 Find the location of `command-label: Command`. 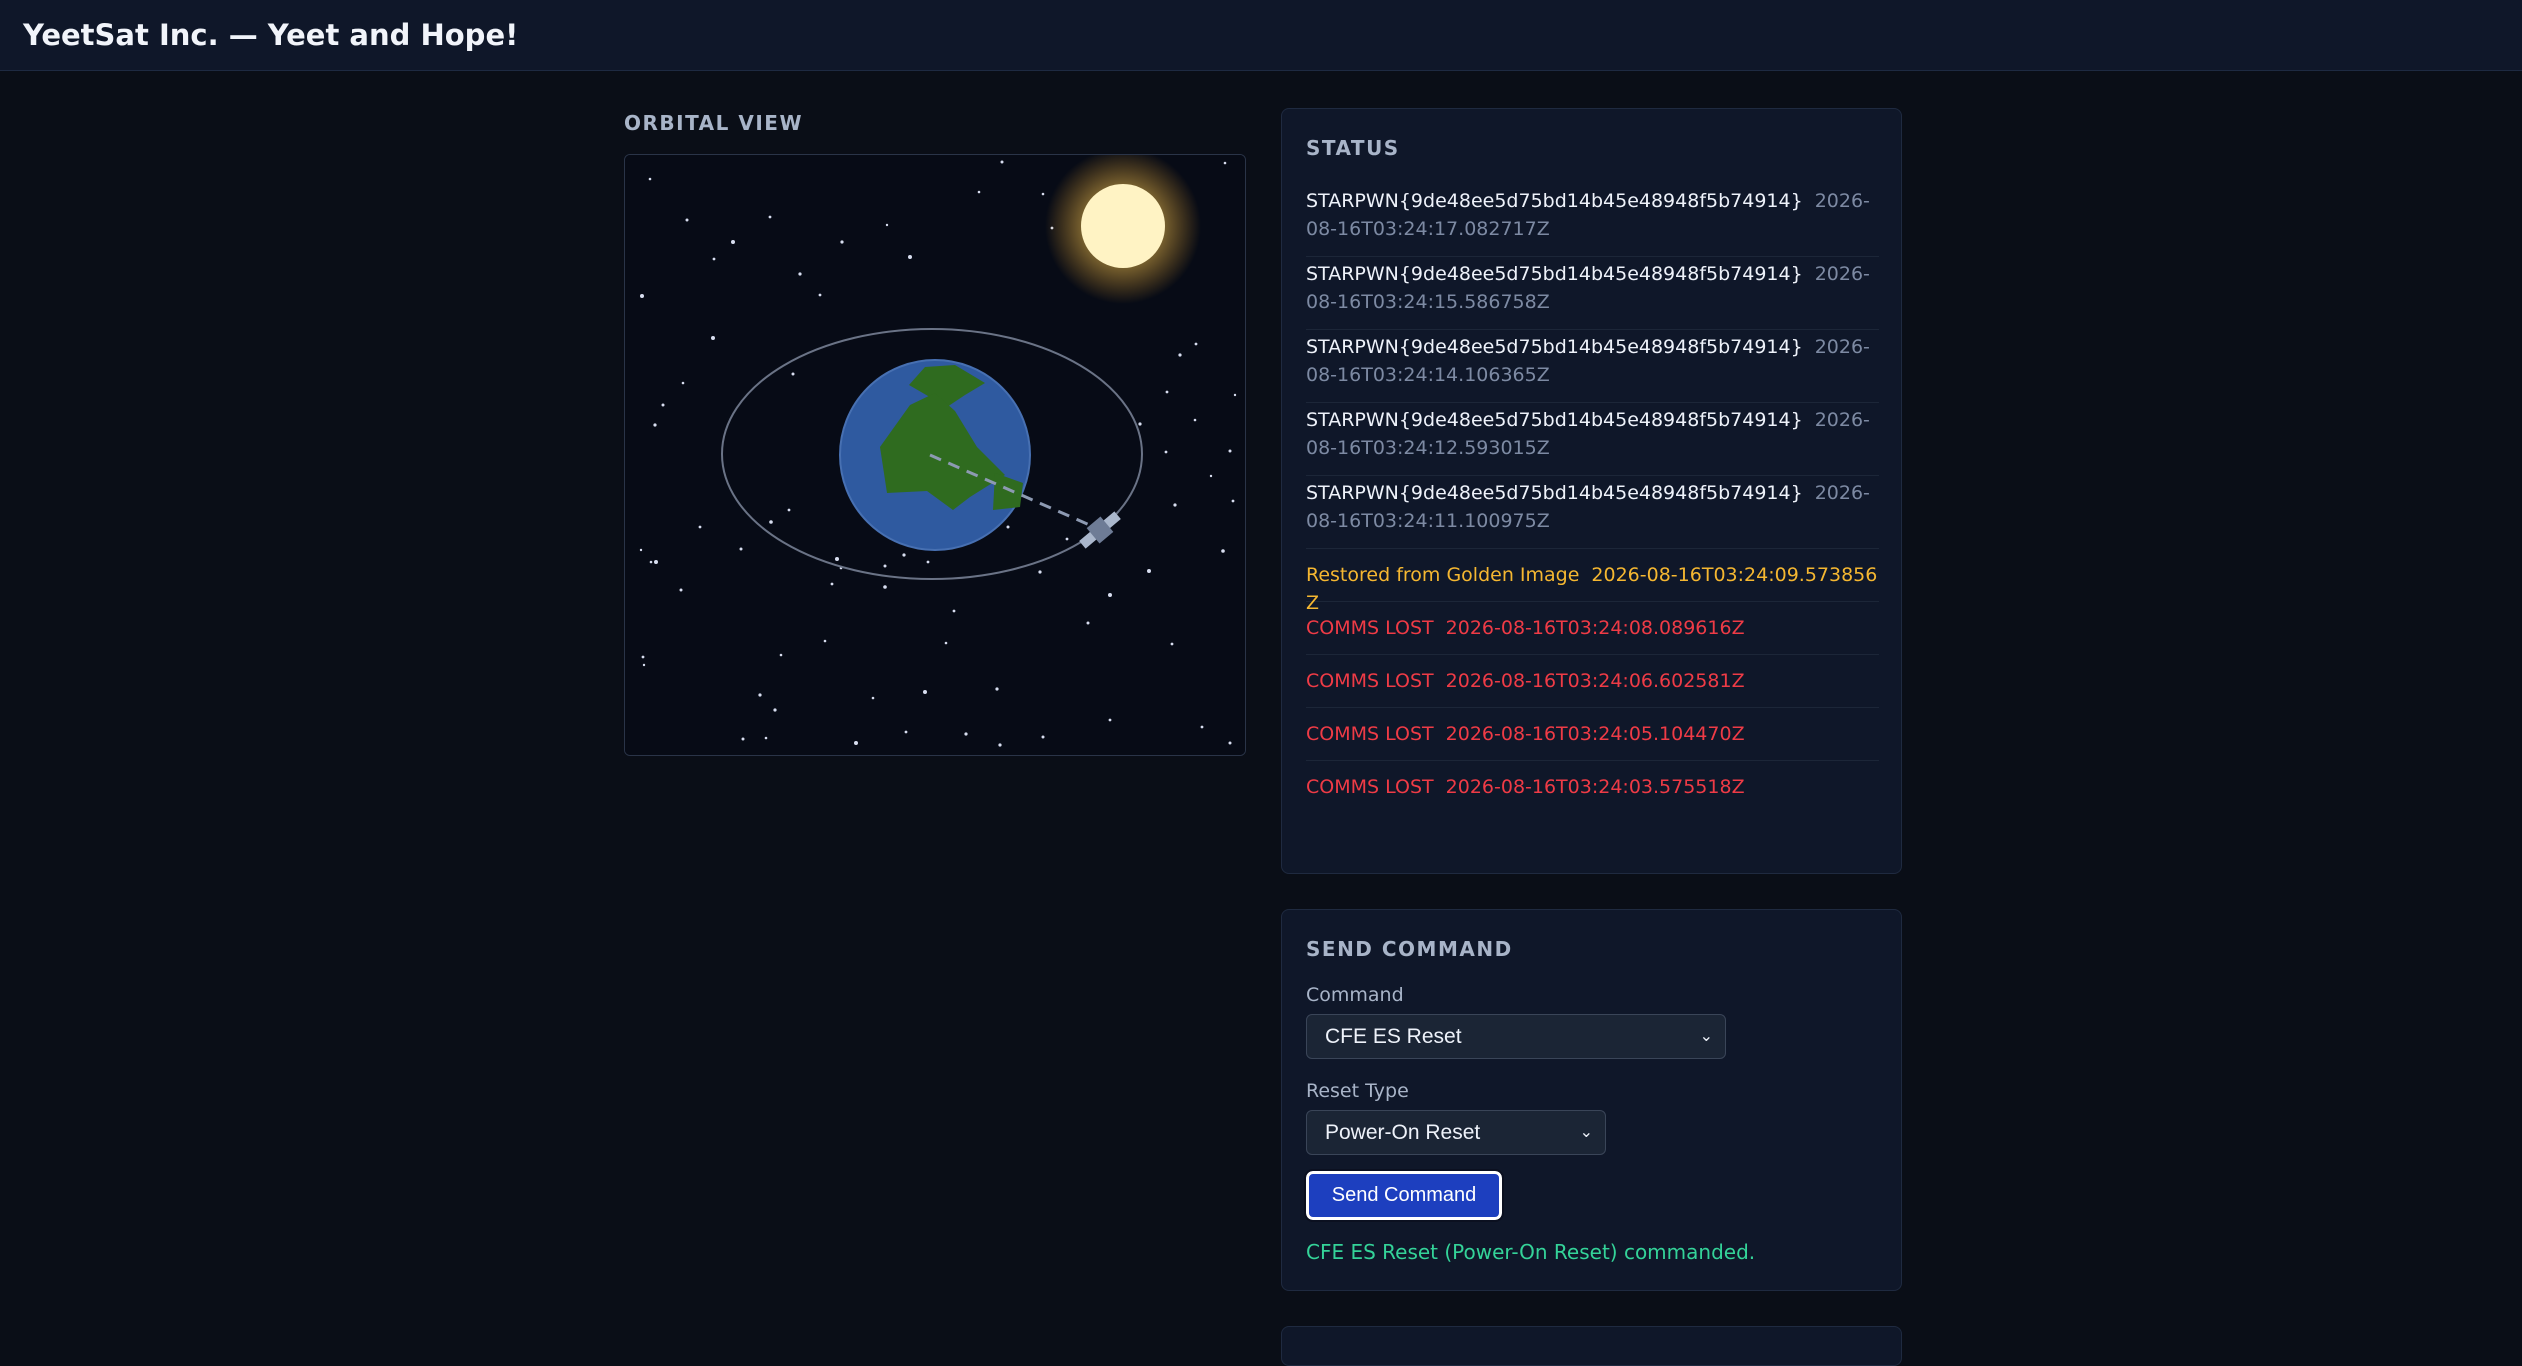

command-label: Command is located at coordinates (1355, 995).